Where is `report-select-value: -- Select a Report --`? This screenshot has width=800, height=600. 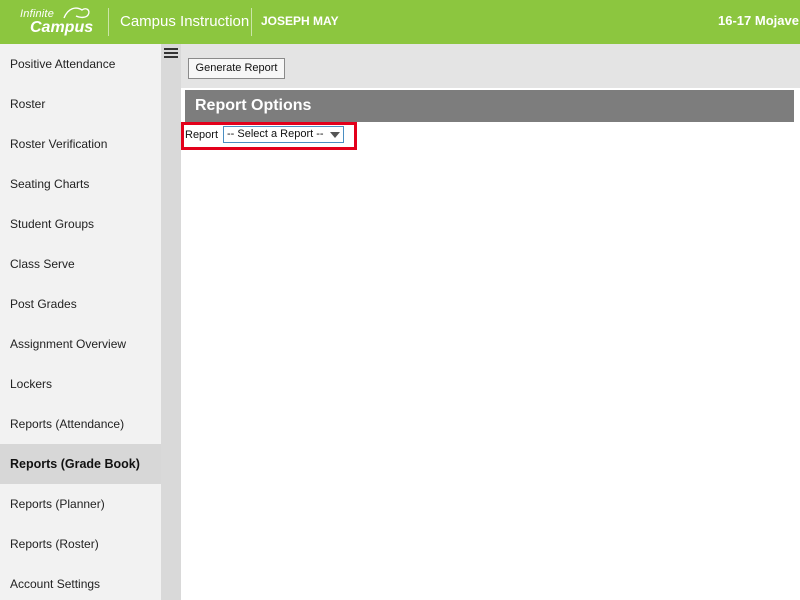
report-select-value: -- Select a Report -- is located at coordinates (275, 134).